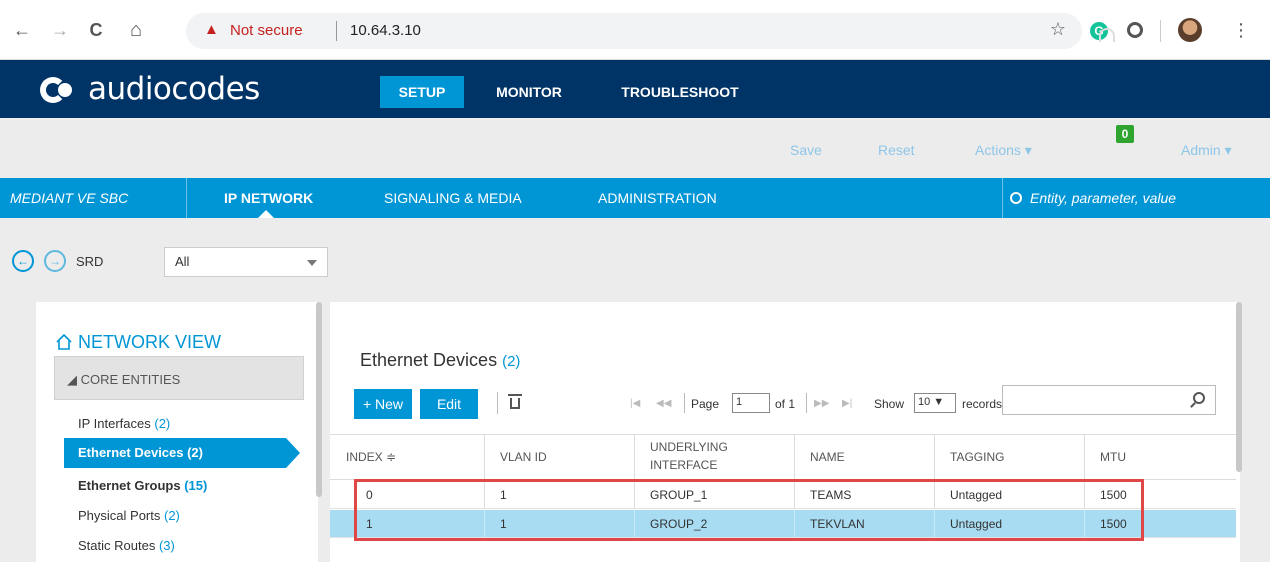  I want to click on url-text: 10.64.3.10, so click(385, 30).